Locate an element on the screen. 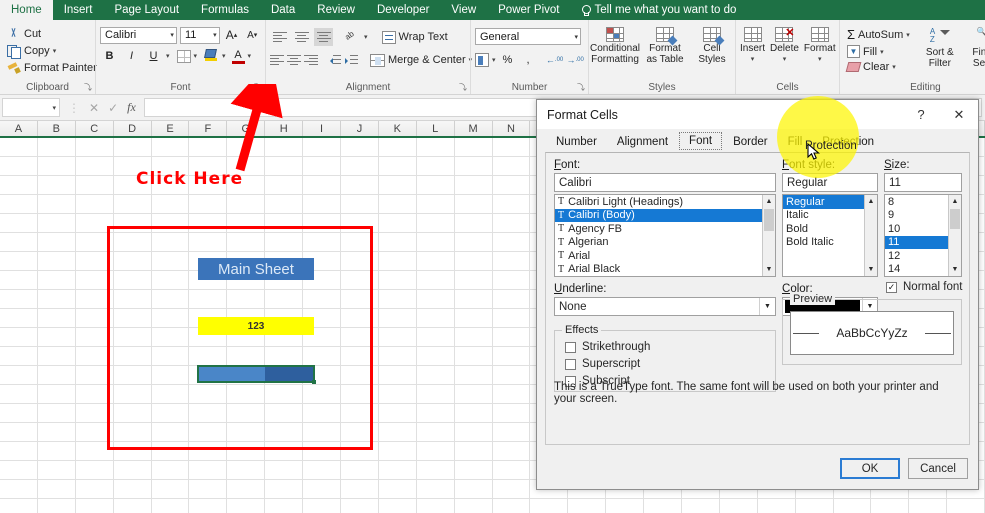 This screenshot has height=513, width=985. format-as-table-button: Format as Table is located at coordinates (665, 46).